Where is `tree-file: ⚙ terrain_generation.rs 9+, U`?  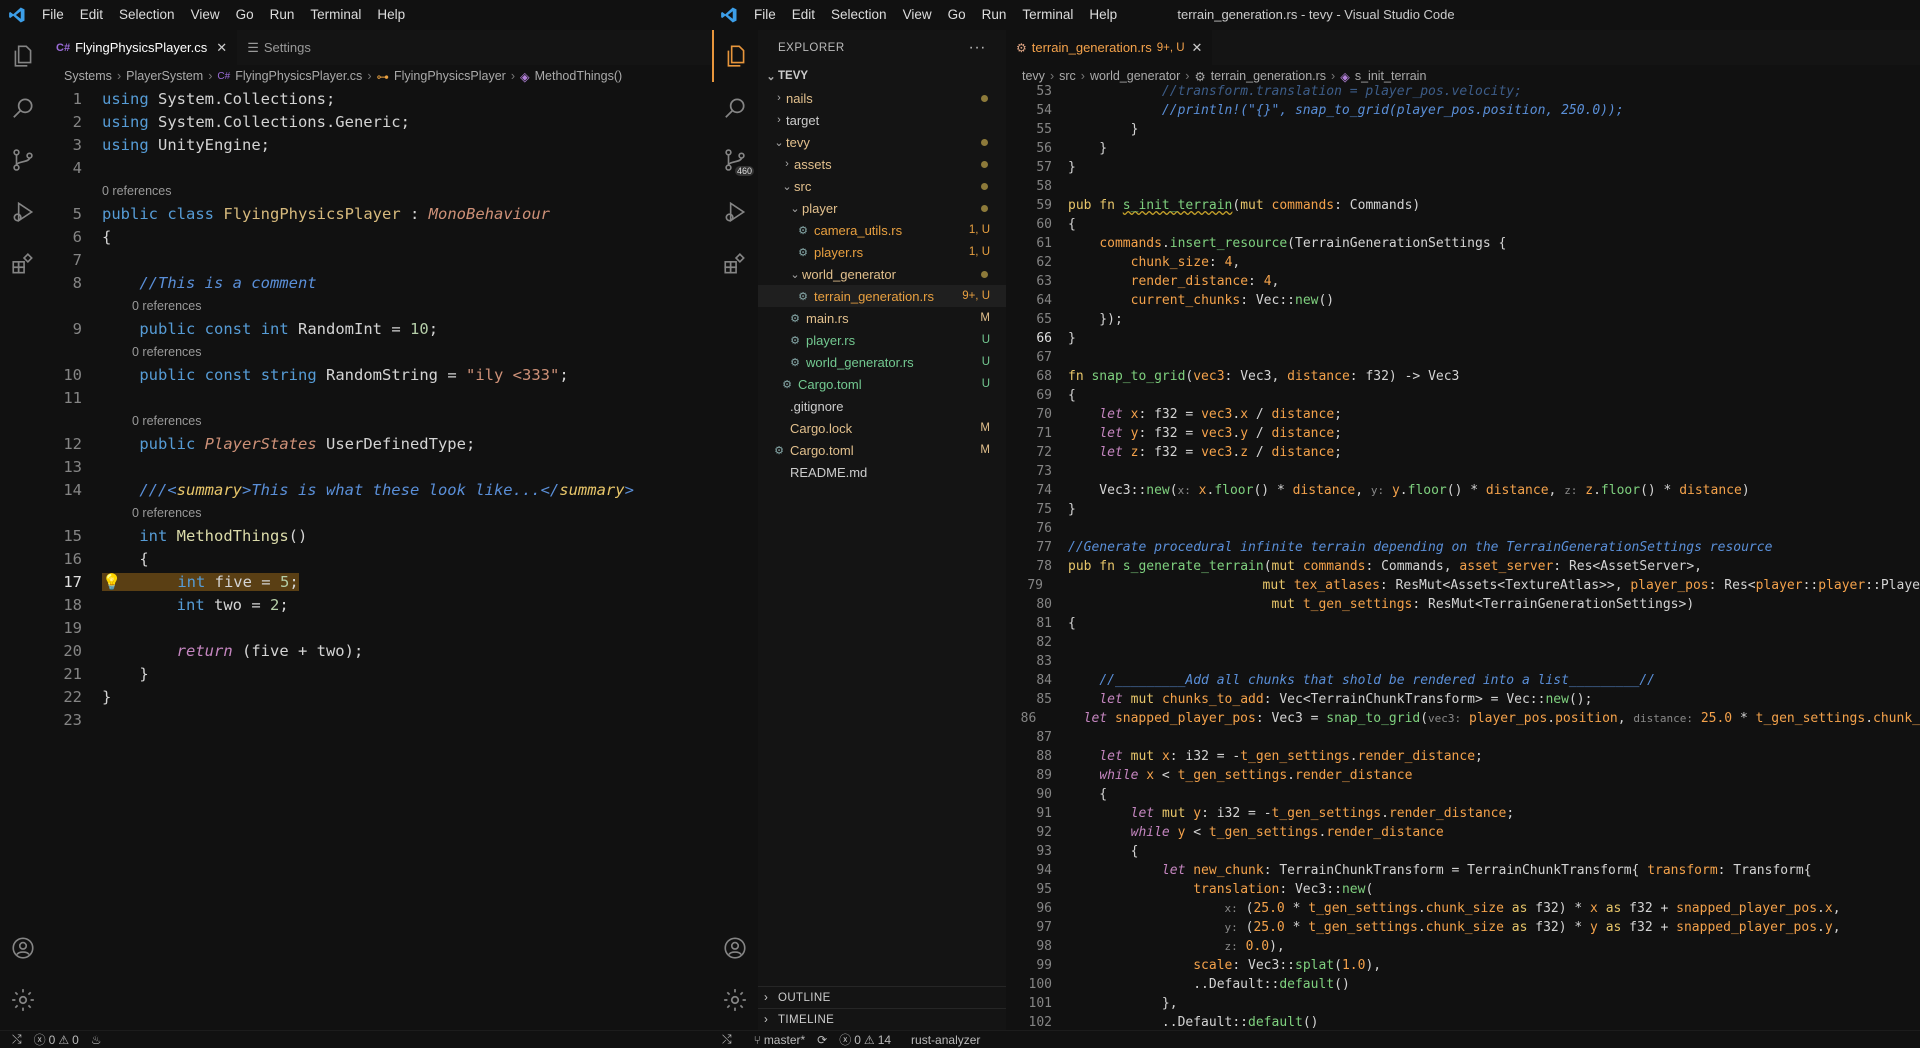
tree-file: ⚙ terrain_generation.rs 9+, U is located at coordinates (882, 296).